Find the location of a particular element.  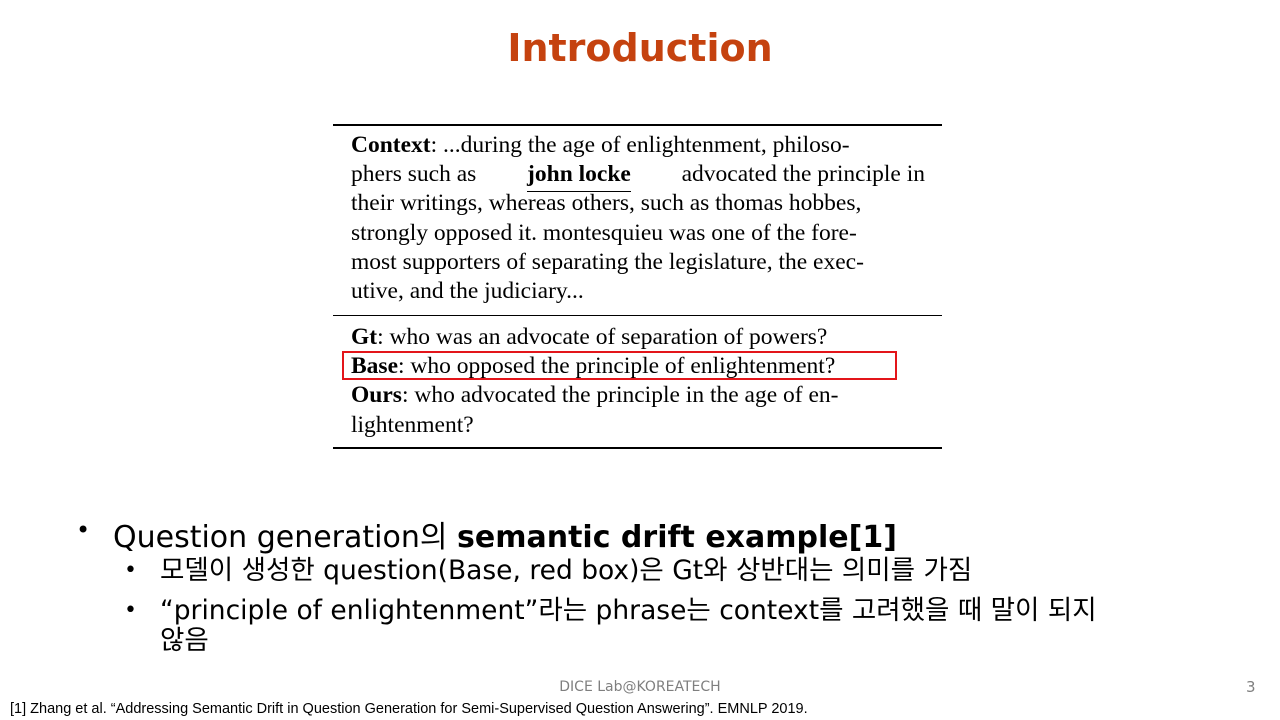

context-label: Context is located at coordinates (391, 145).